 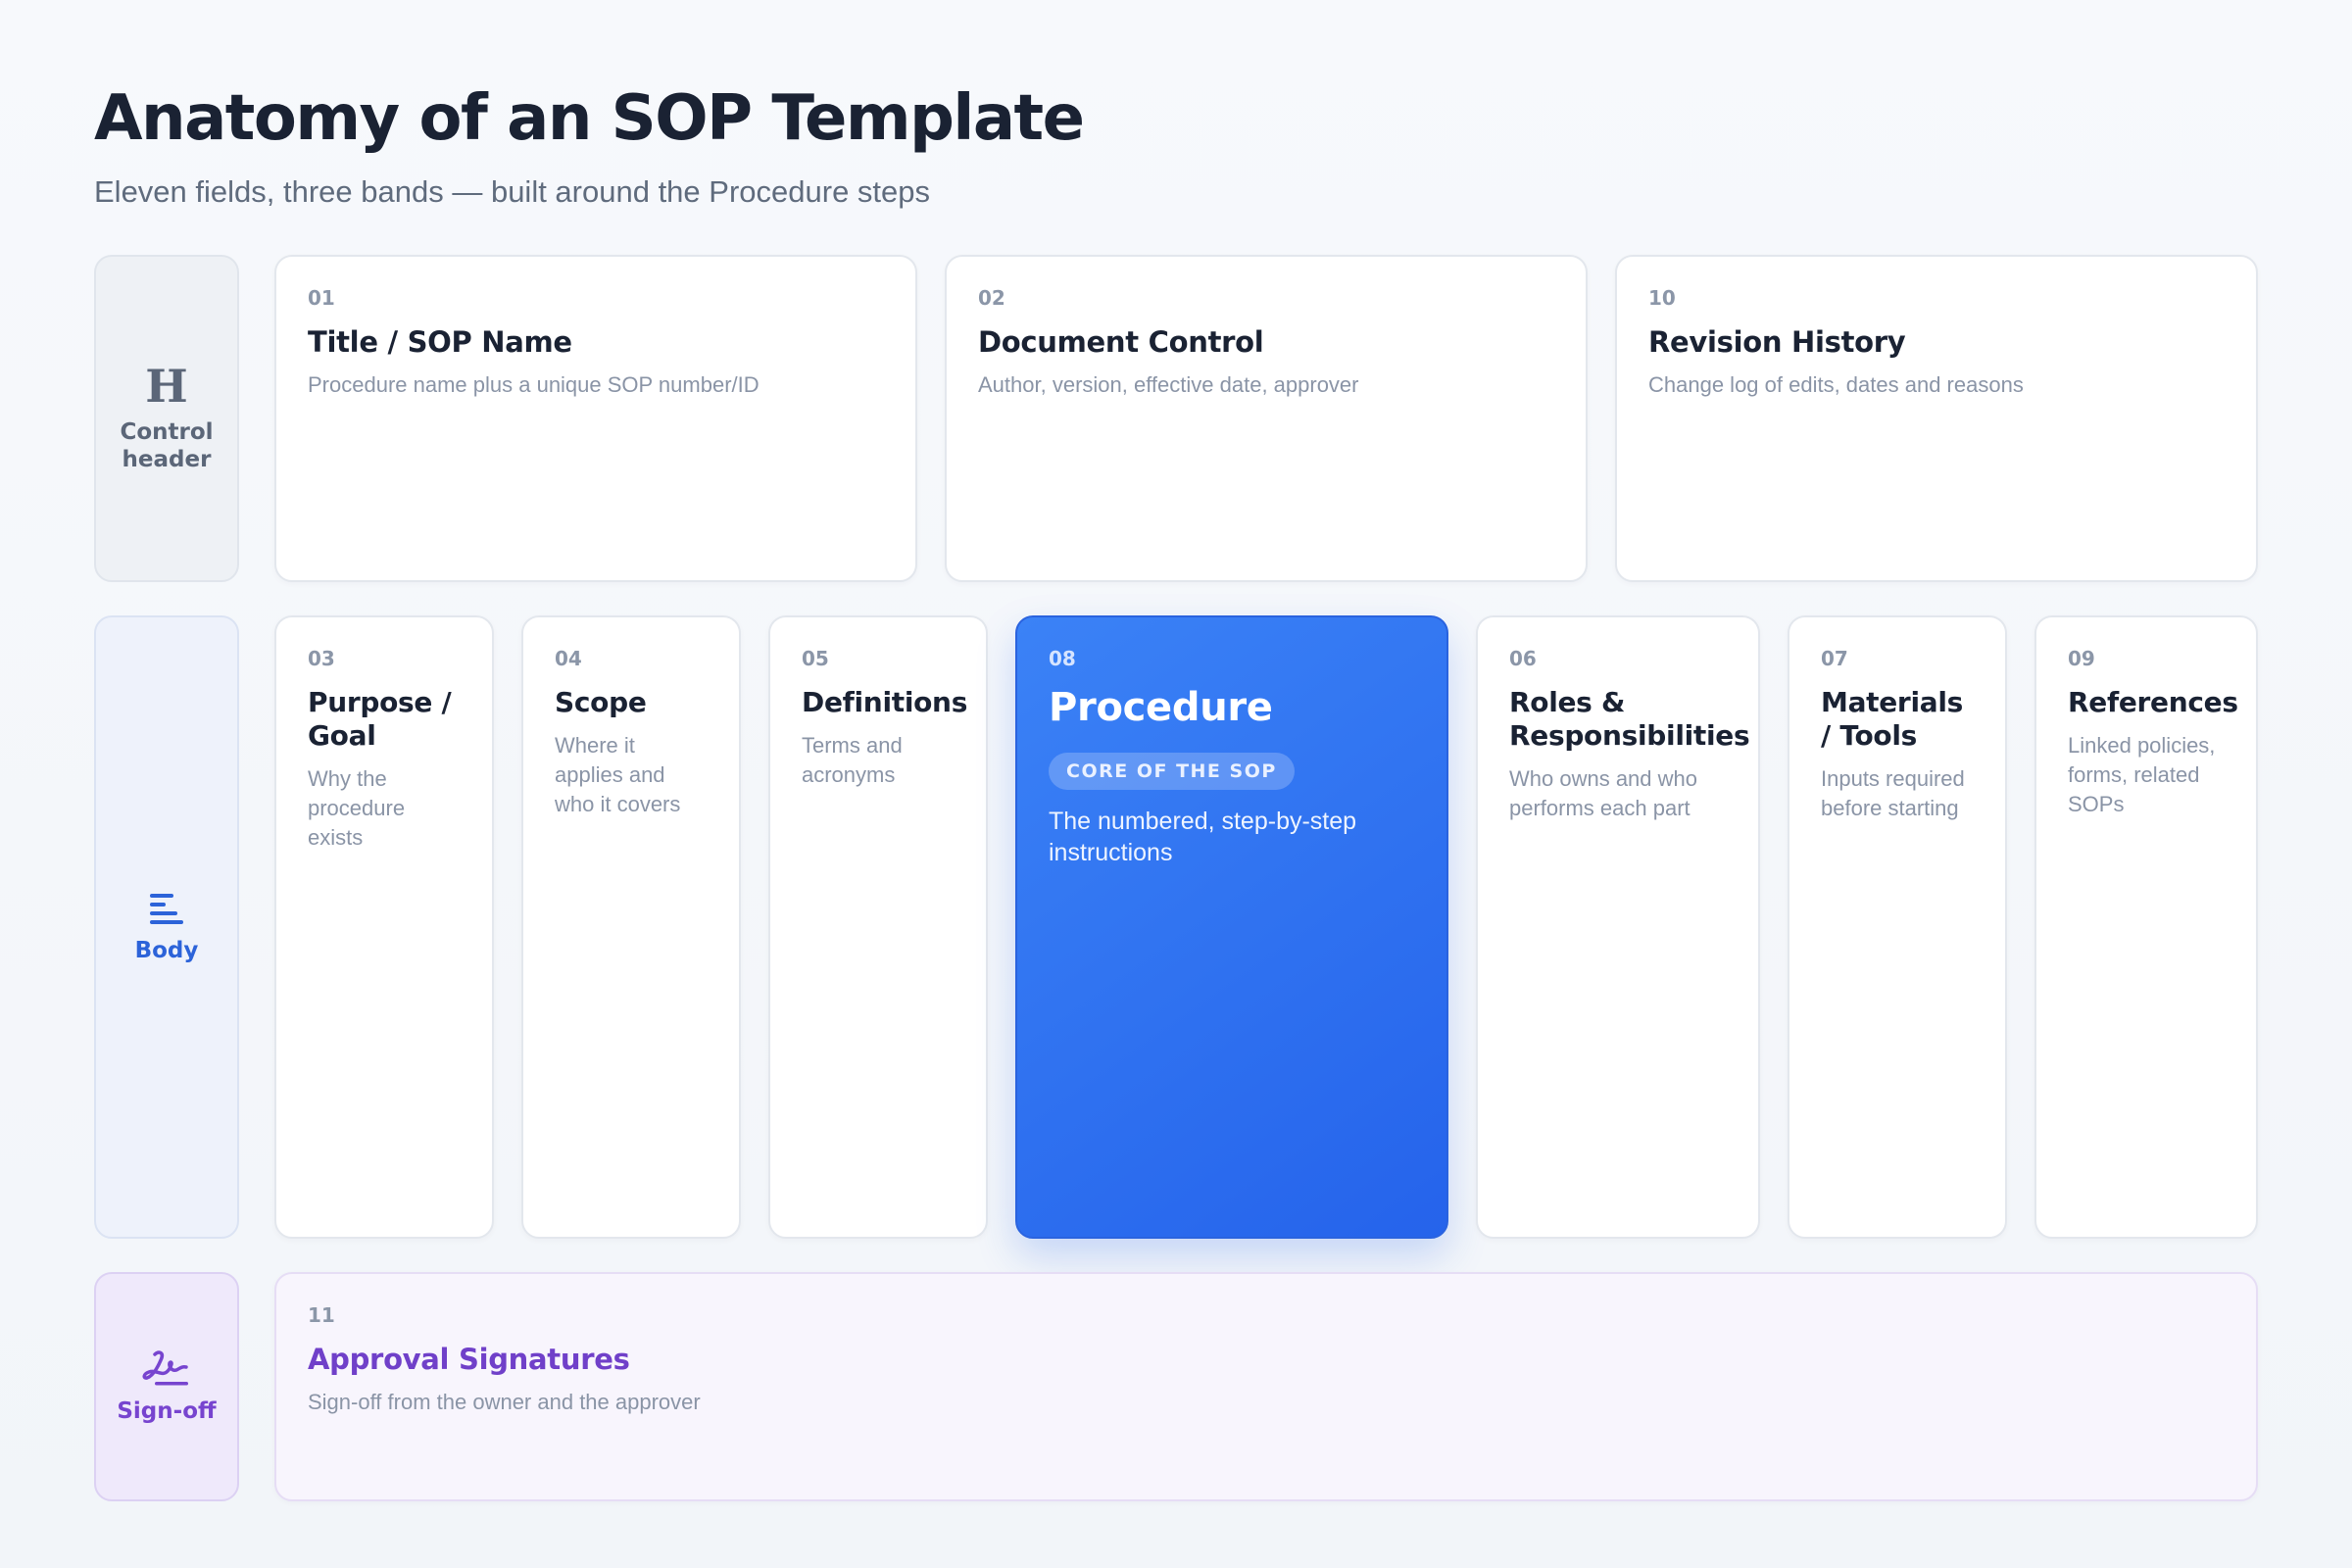 What do you see at coordinates (2142, 774) in the screenshot?
I see `field-description: Linked policies, forms, related SOPs` at bounding box center [2142, 774].